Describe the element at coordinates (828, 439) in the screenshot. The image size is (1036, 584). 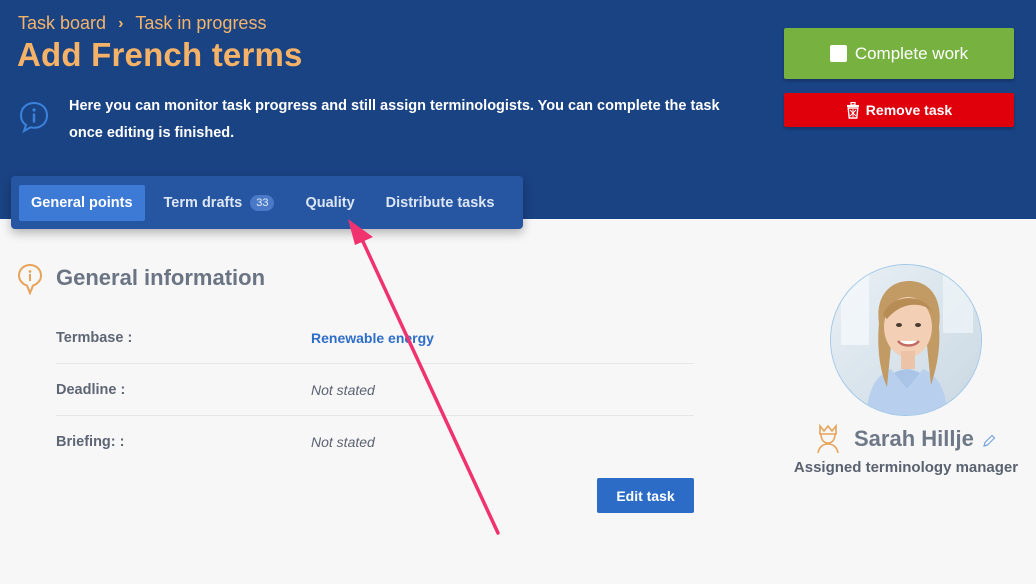
I see `crown-person-icon` at that location.